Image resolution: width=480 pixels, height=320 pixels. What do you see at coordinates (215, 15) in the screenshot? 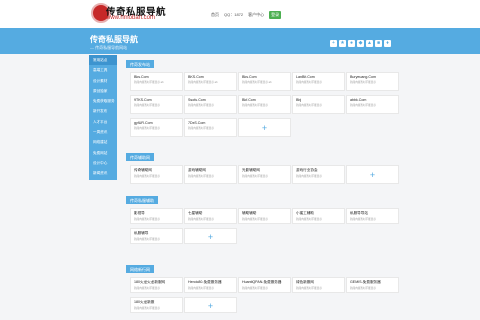
I see `nav-home: 首页` at bounding box center [215, 15].